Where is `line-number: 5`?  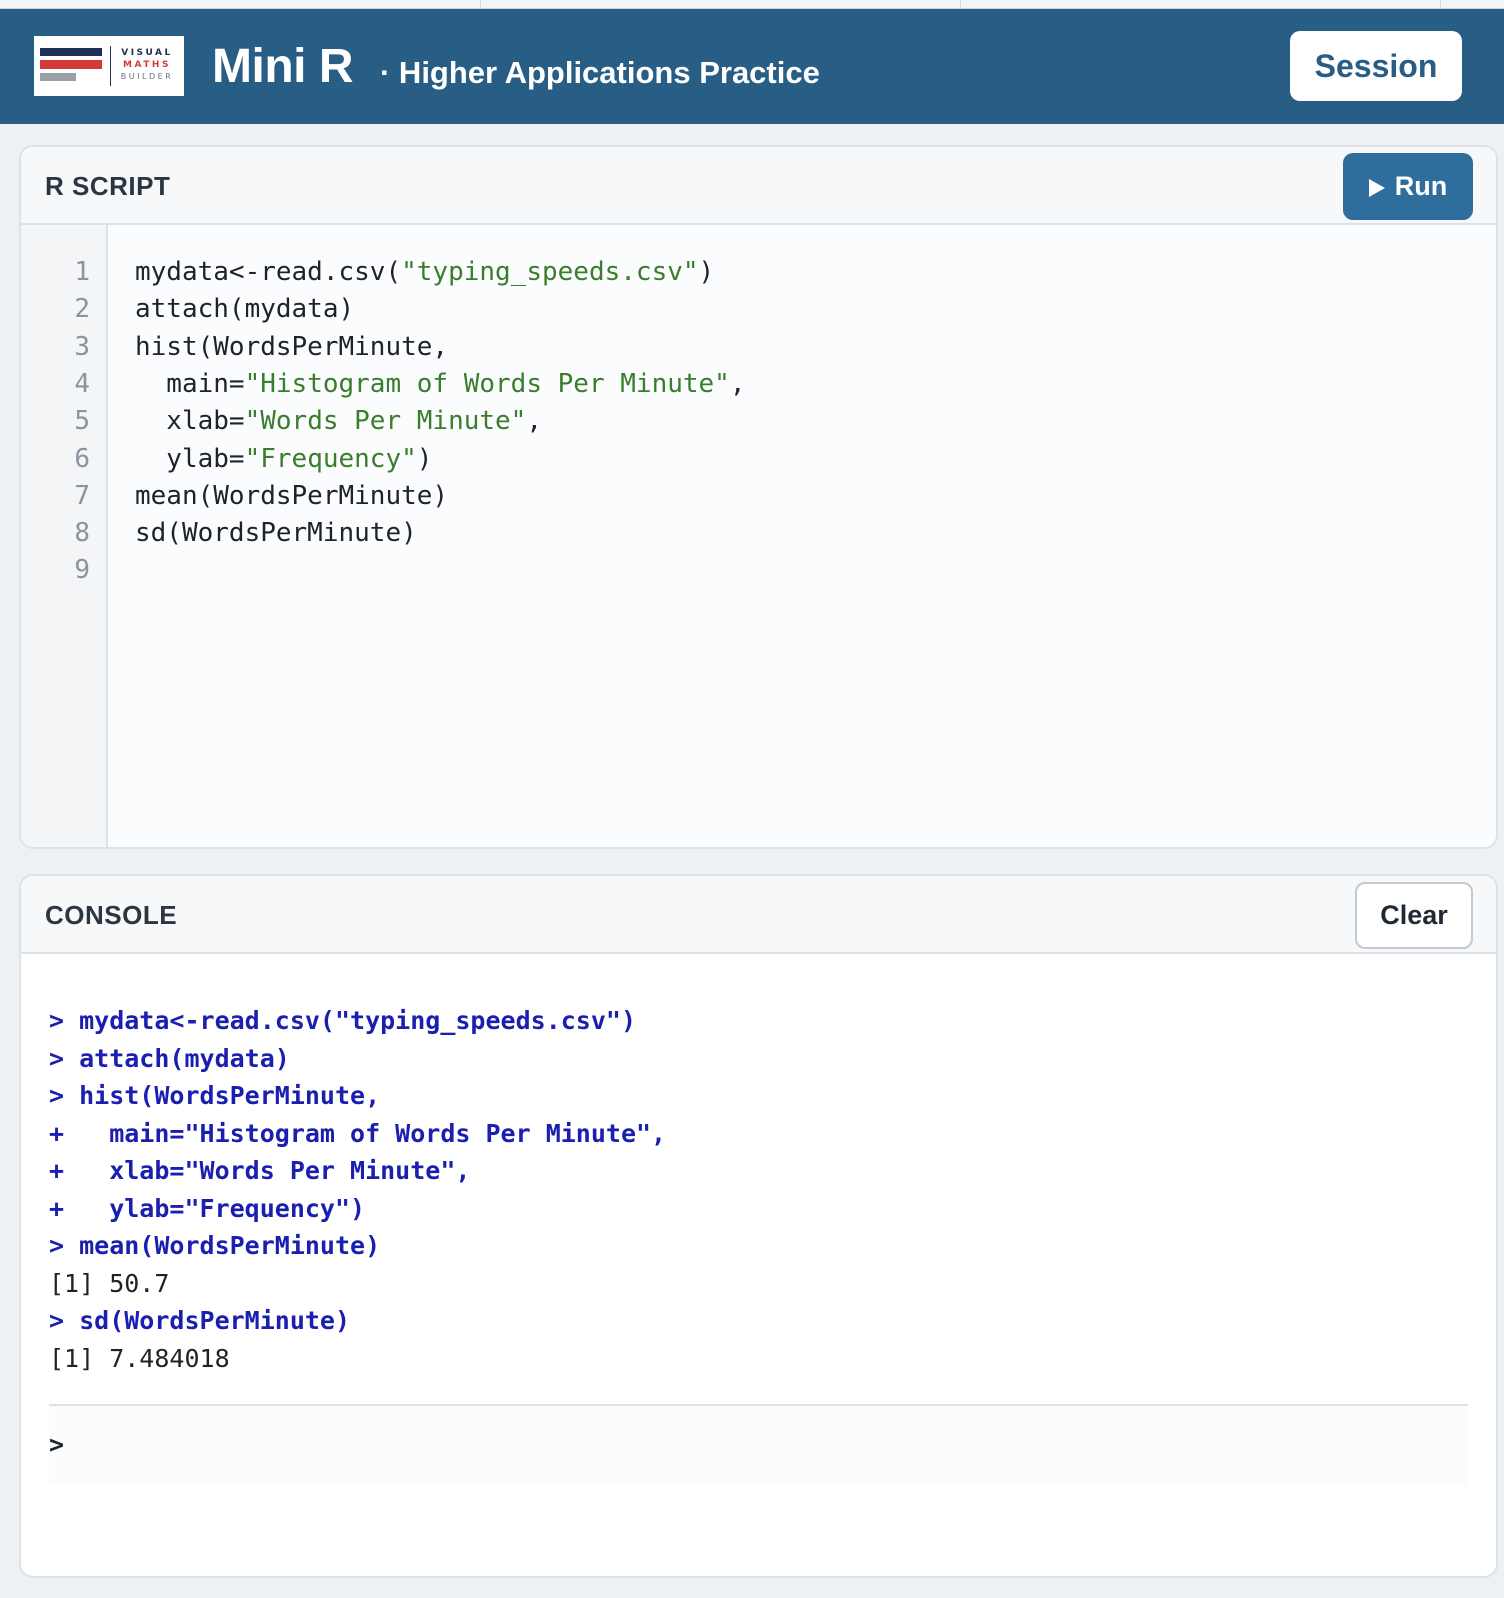
line-number: 5 is located at coordinates (82, 421).